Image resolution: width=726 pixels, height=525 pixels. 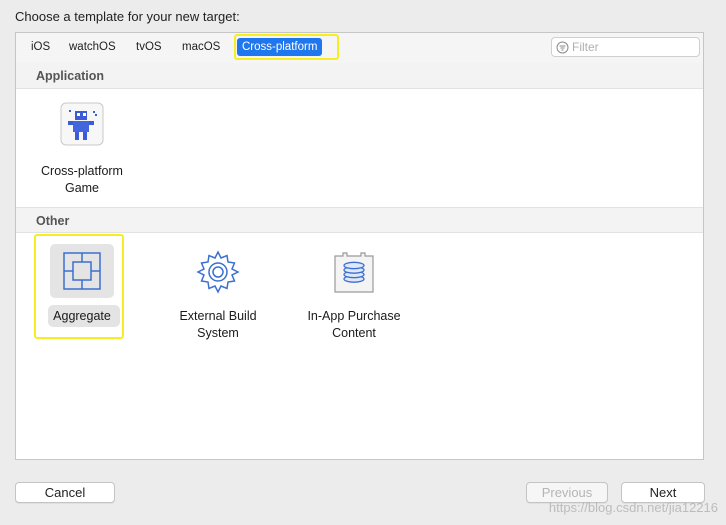 I want to click on aggregate-highlight-box, so click(x=79, y=286).